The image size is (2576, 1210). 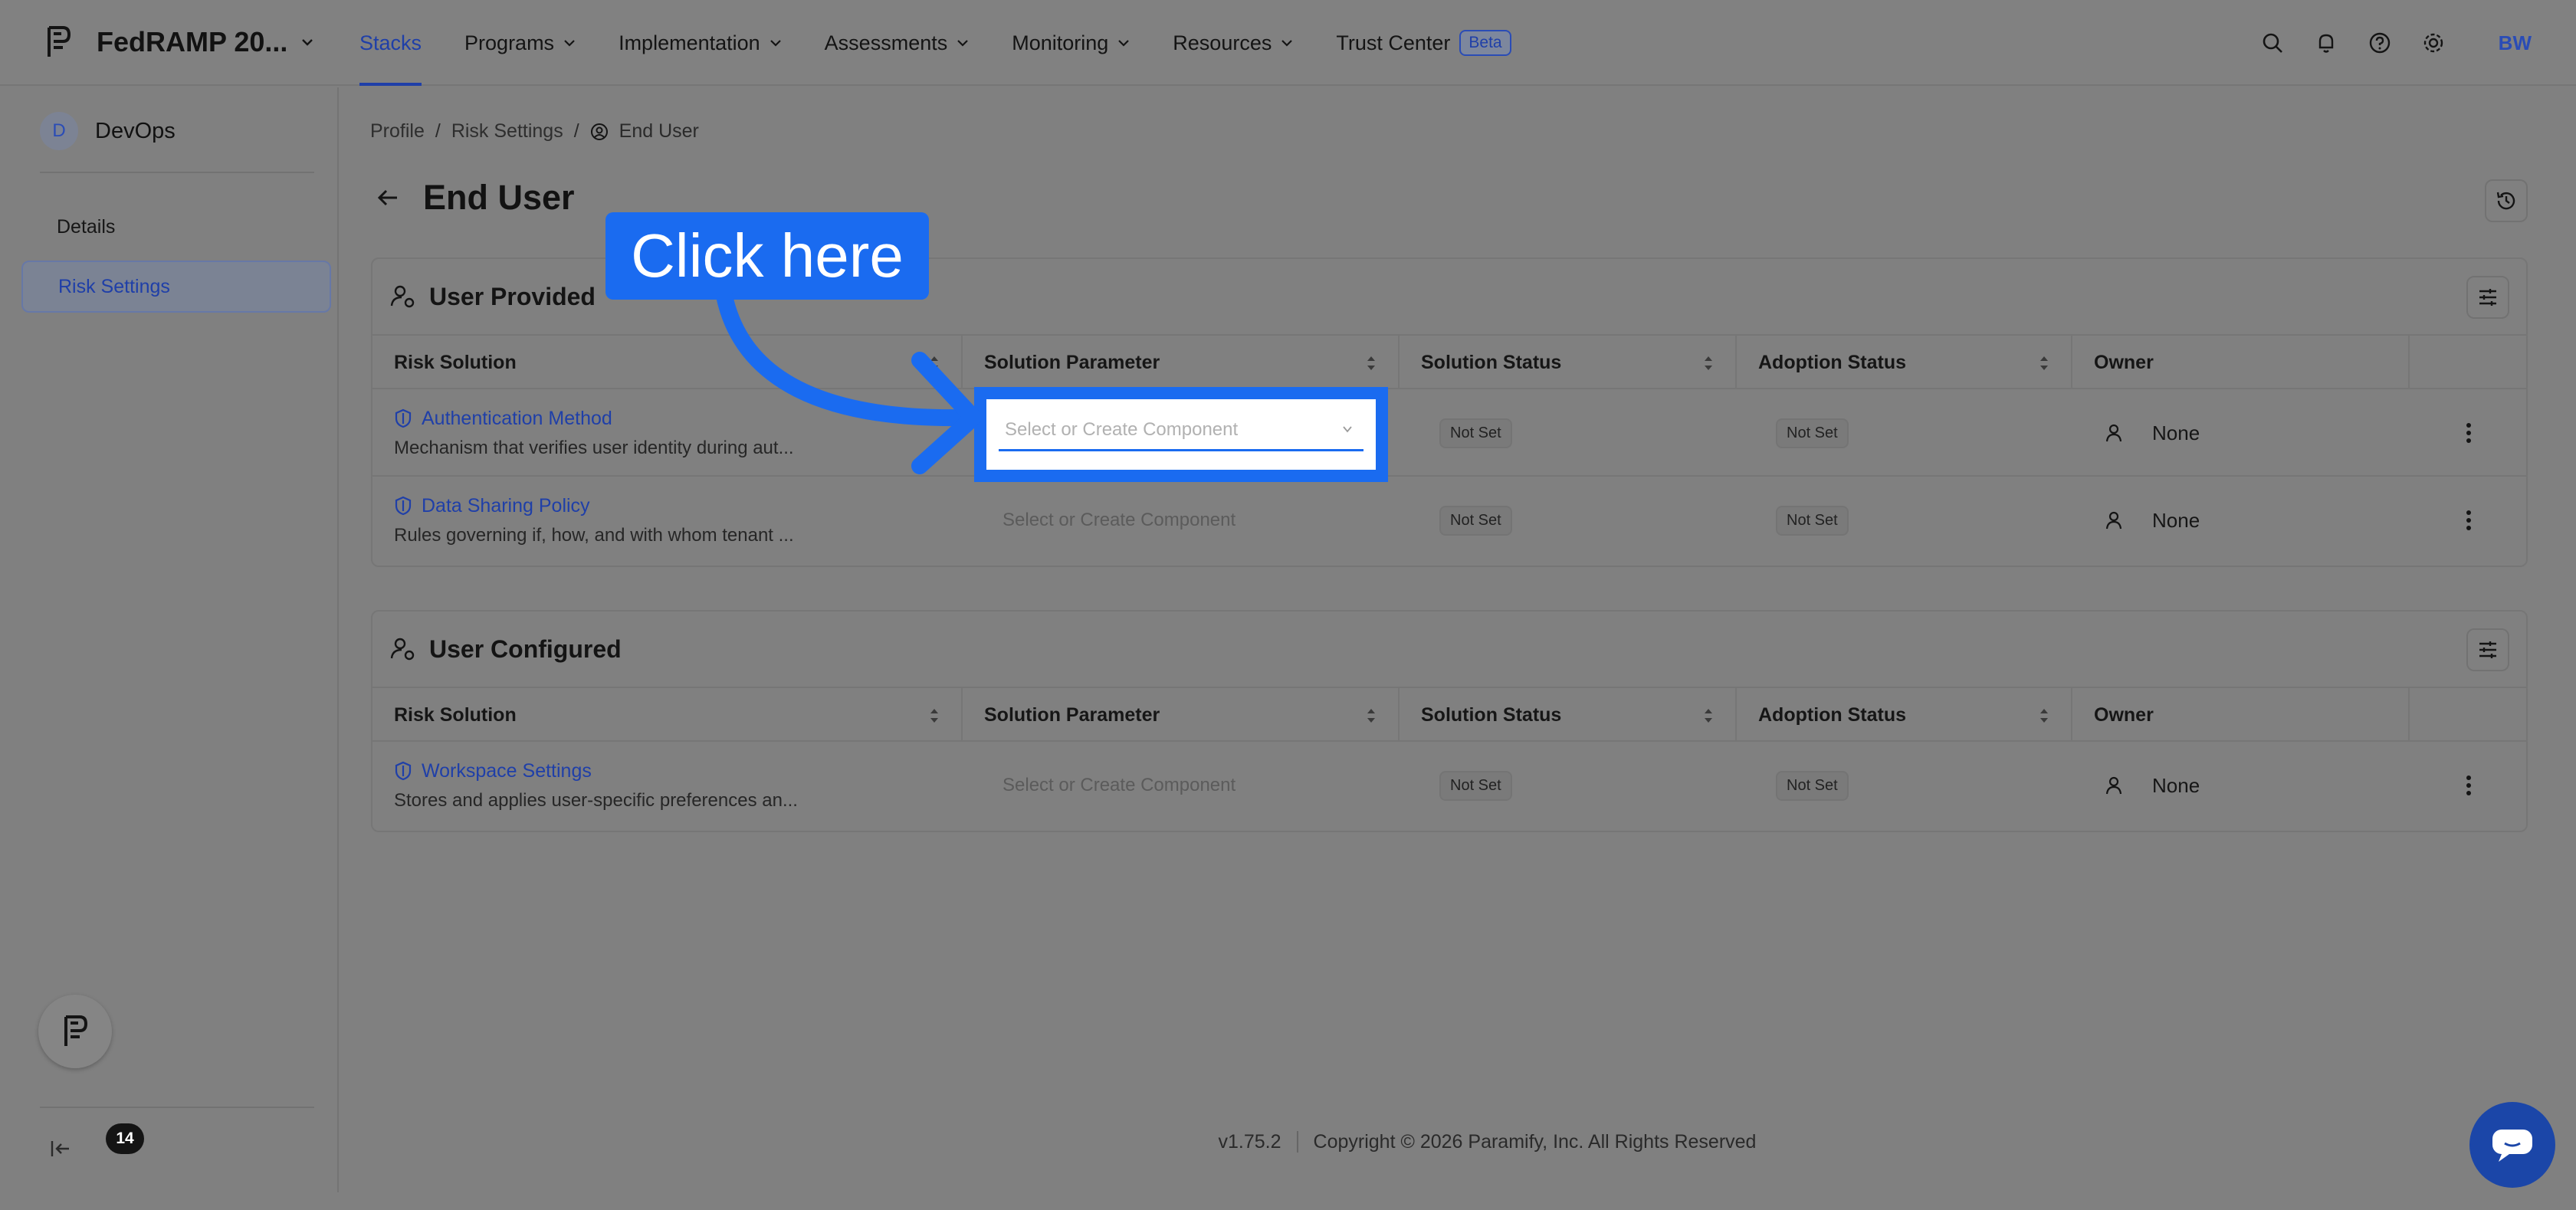 What do you see at coordinates (1072, 714) in the screenshot?
I see `column-label: Solution Parameter` at bounding box center [1072, 714].